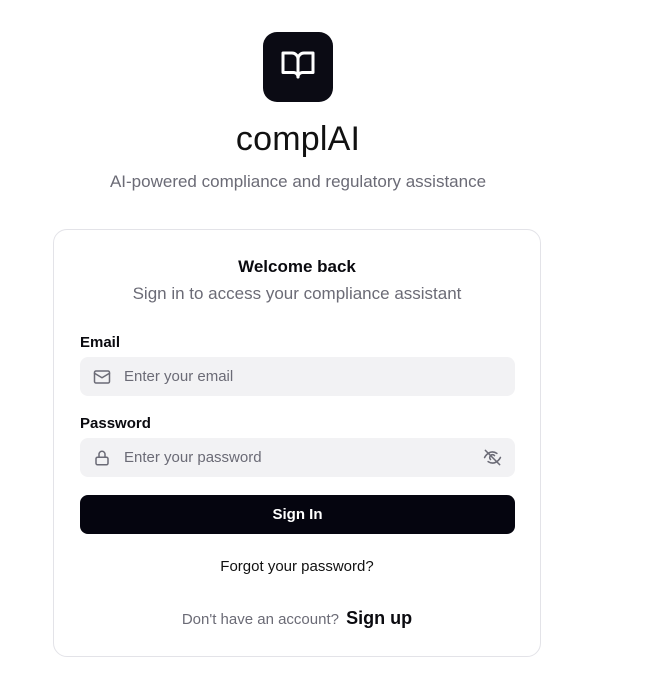  I want to click on email-input-wrapper, so click(297, 376).